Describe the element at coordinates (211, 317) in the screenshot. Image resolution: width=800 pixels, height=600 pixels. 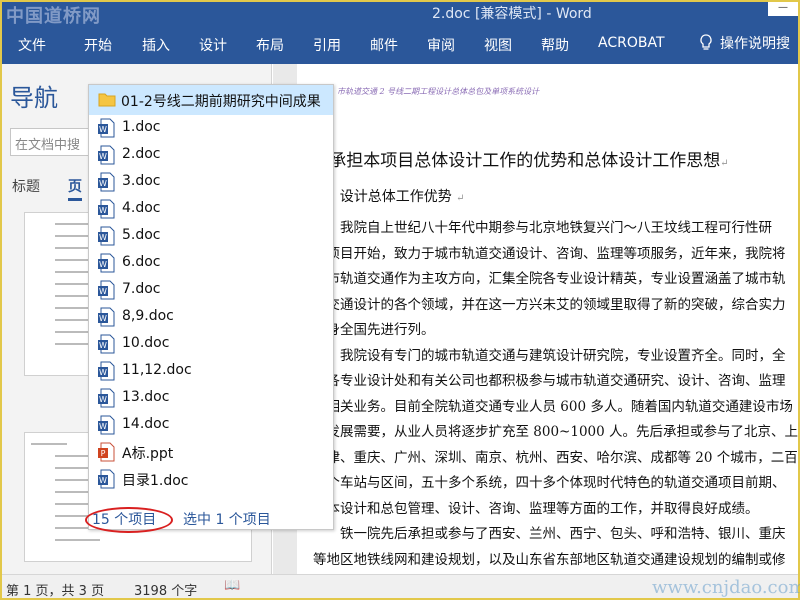
I see `file-list-item: W 8,9.doc` at that location.